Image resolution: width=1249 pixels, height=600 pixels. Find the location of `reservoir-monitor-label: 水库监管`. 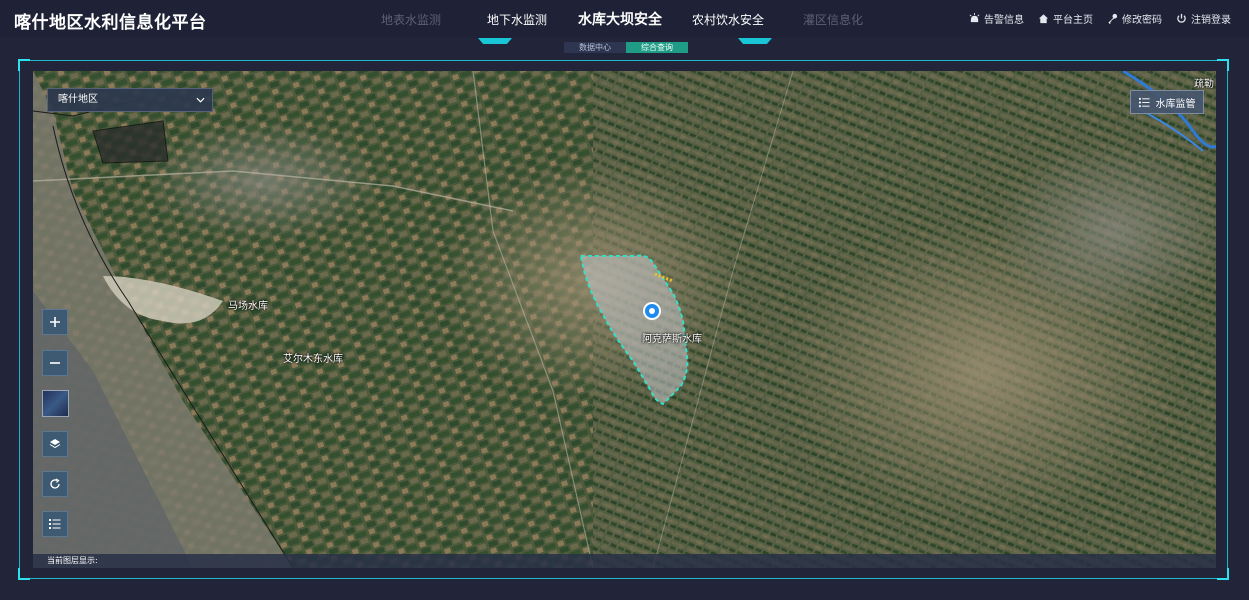

reservoir-monitor-label: 水库监管 is located at coordinates (1175, 104).